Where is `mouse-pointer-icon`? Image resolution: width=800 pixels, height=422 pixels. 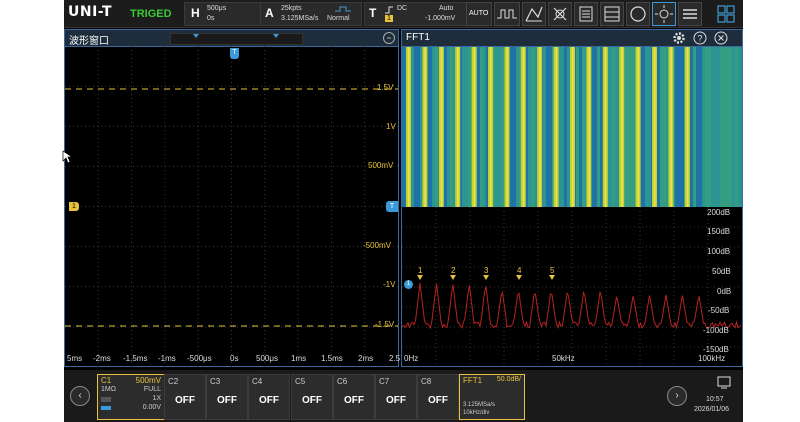
mouse-pointer-icon is located at coordinates (67, 157).